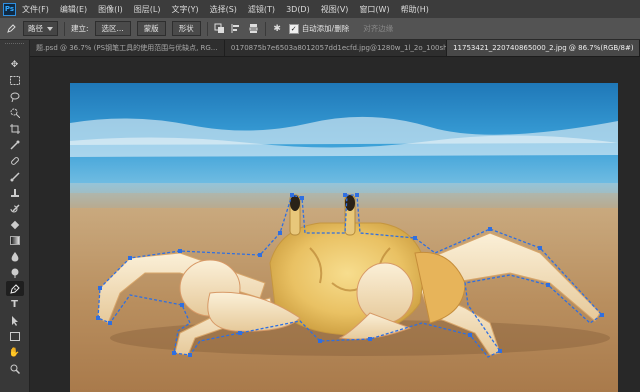 Image resolution: width=640 pixels, height=392 pixels. Describe the element at coordinates (415, 9) in the screenshot. I see `menu-help: 帮助(H)` at that location.